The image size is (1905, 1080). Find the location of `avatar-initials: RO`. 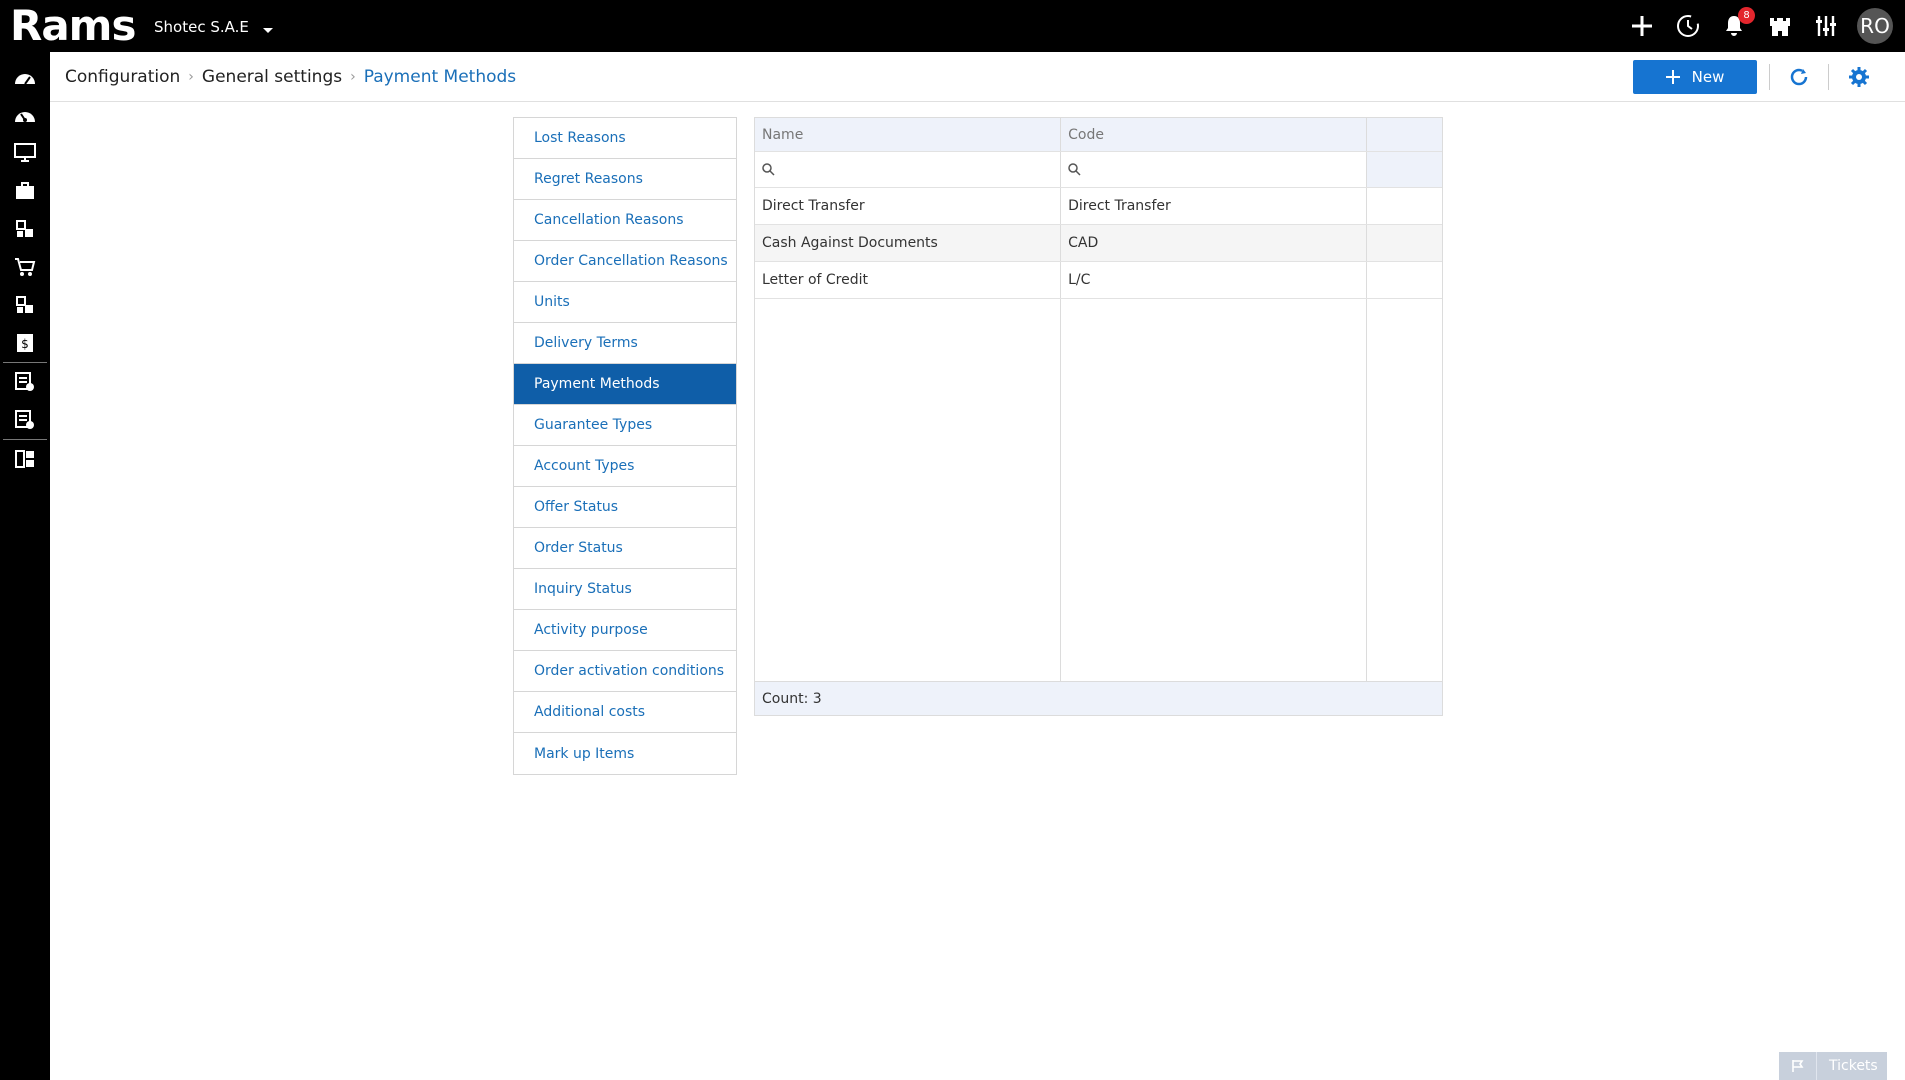

avatar-initials: RO is located at coordinates (1875, 26).